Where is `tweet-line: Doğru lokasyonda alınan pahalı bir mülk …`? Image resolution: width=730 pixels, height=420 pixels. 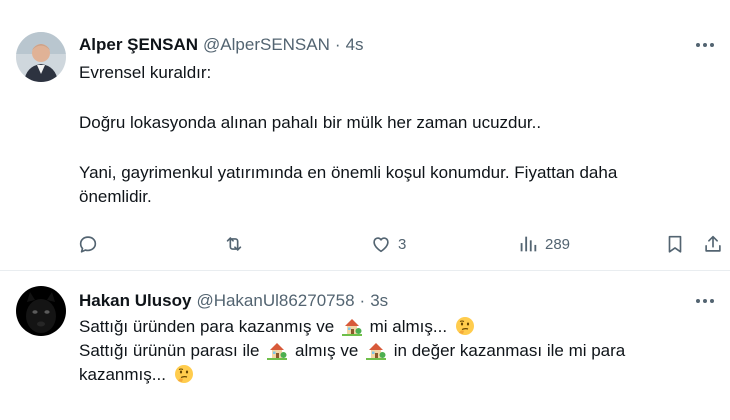 tweet-line: Doğru lokasyonda alınan pahalı bir mülk … is located at coordinates (310, 122).